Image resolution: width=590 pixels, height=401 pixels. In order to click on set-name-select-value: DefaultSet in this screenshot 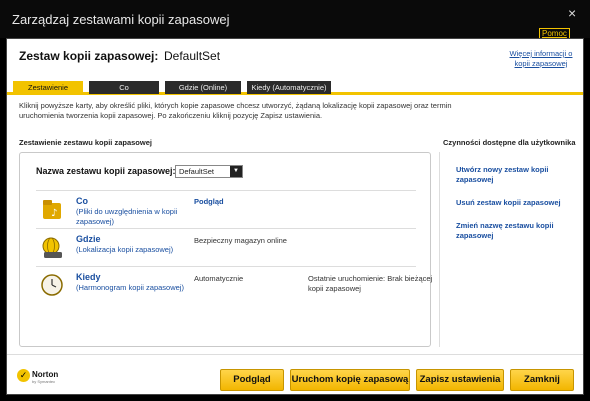, I will do `click(197, 171)`.